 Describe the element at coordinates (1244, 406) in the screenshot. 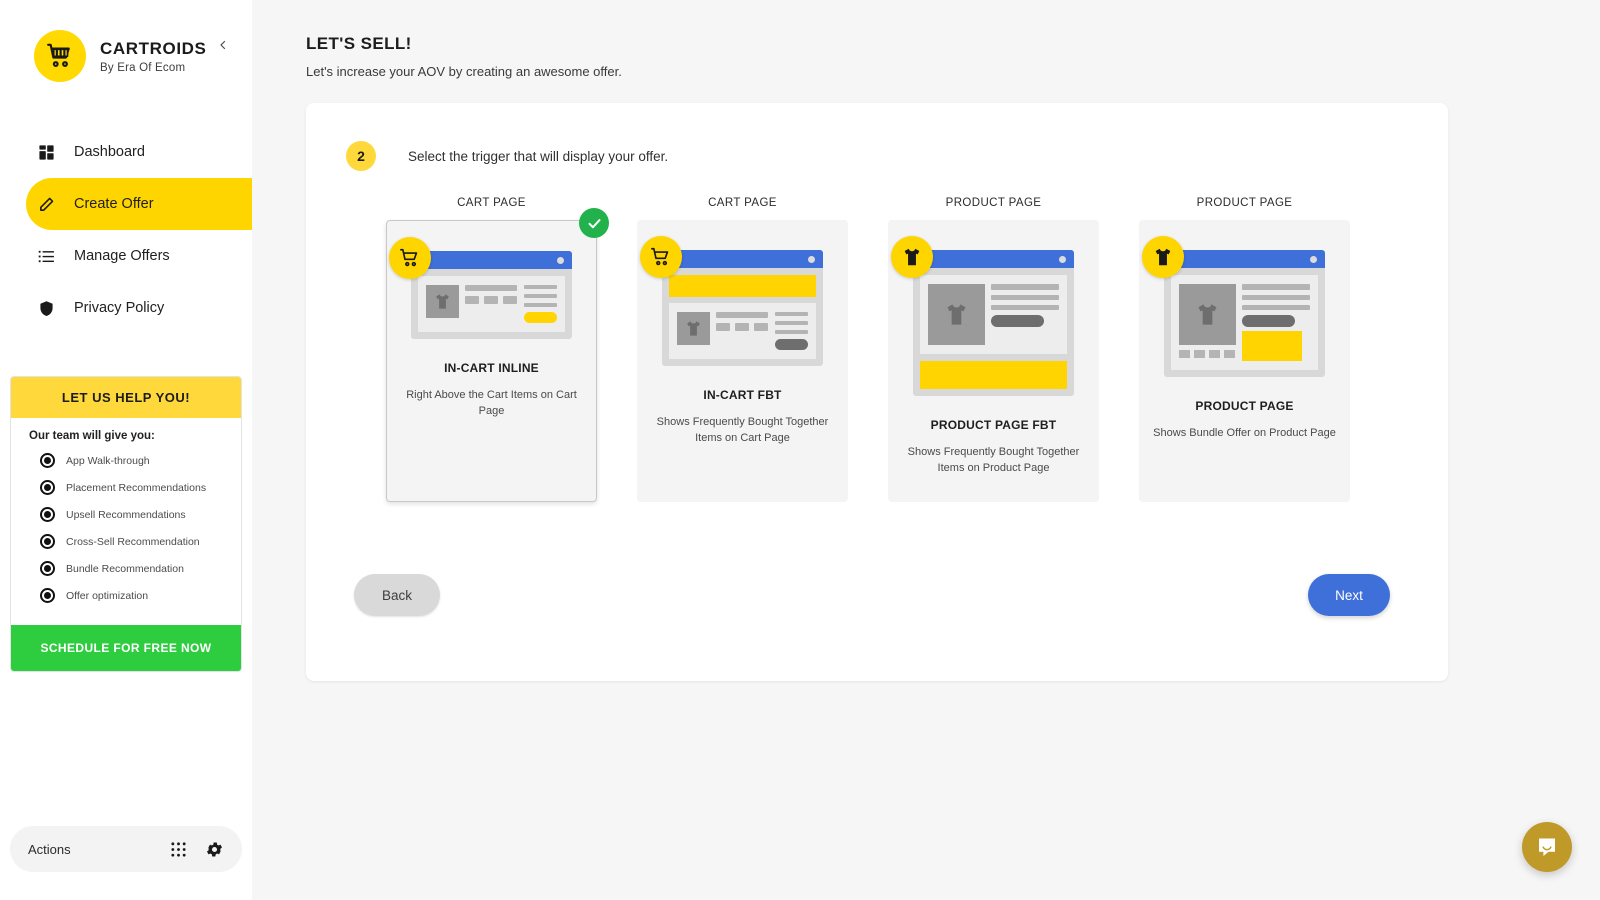

I see `trigger-title: PRODUCT PAGE` at that location.